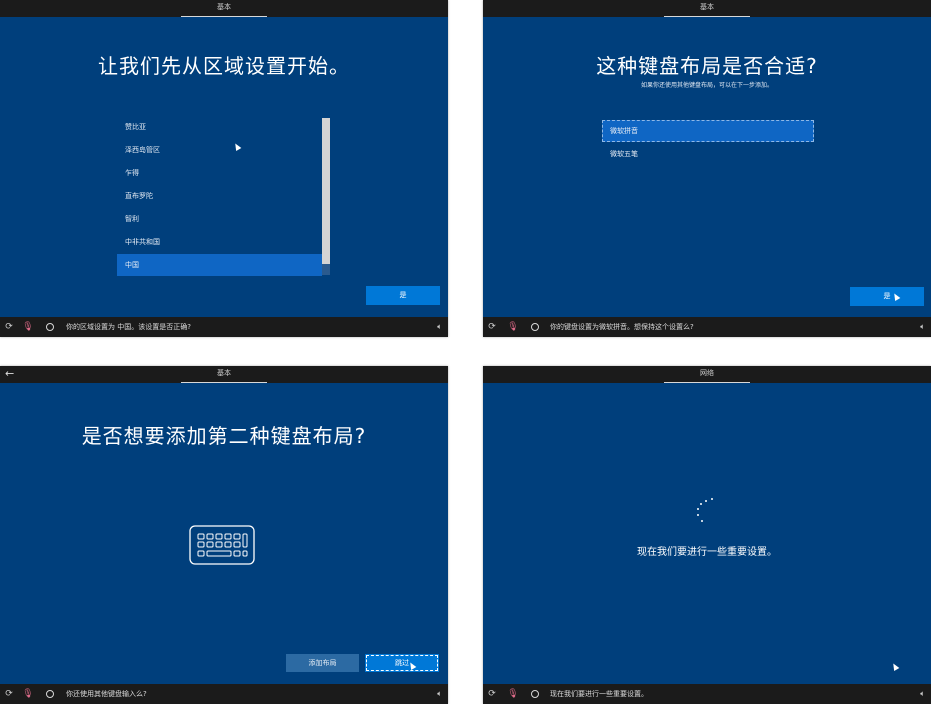 This screenshot has width=931, height=704. What do you see at coordinates (322, 663) in the screenshot?
I see `add-layout-button: 添加布局` at bounding box center [322, 663].